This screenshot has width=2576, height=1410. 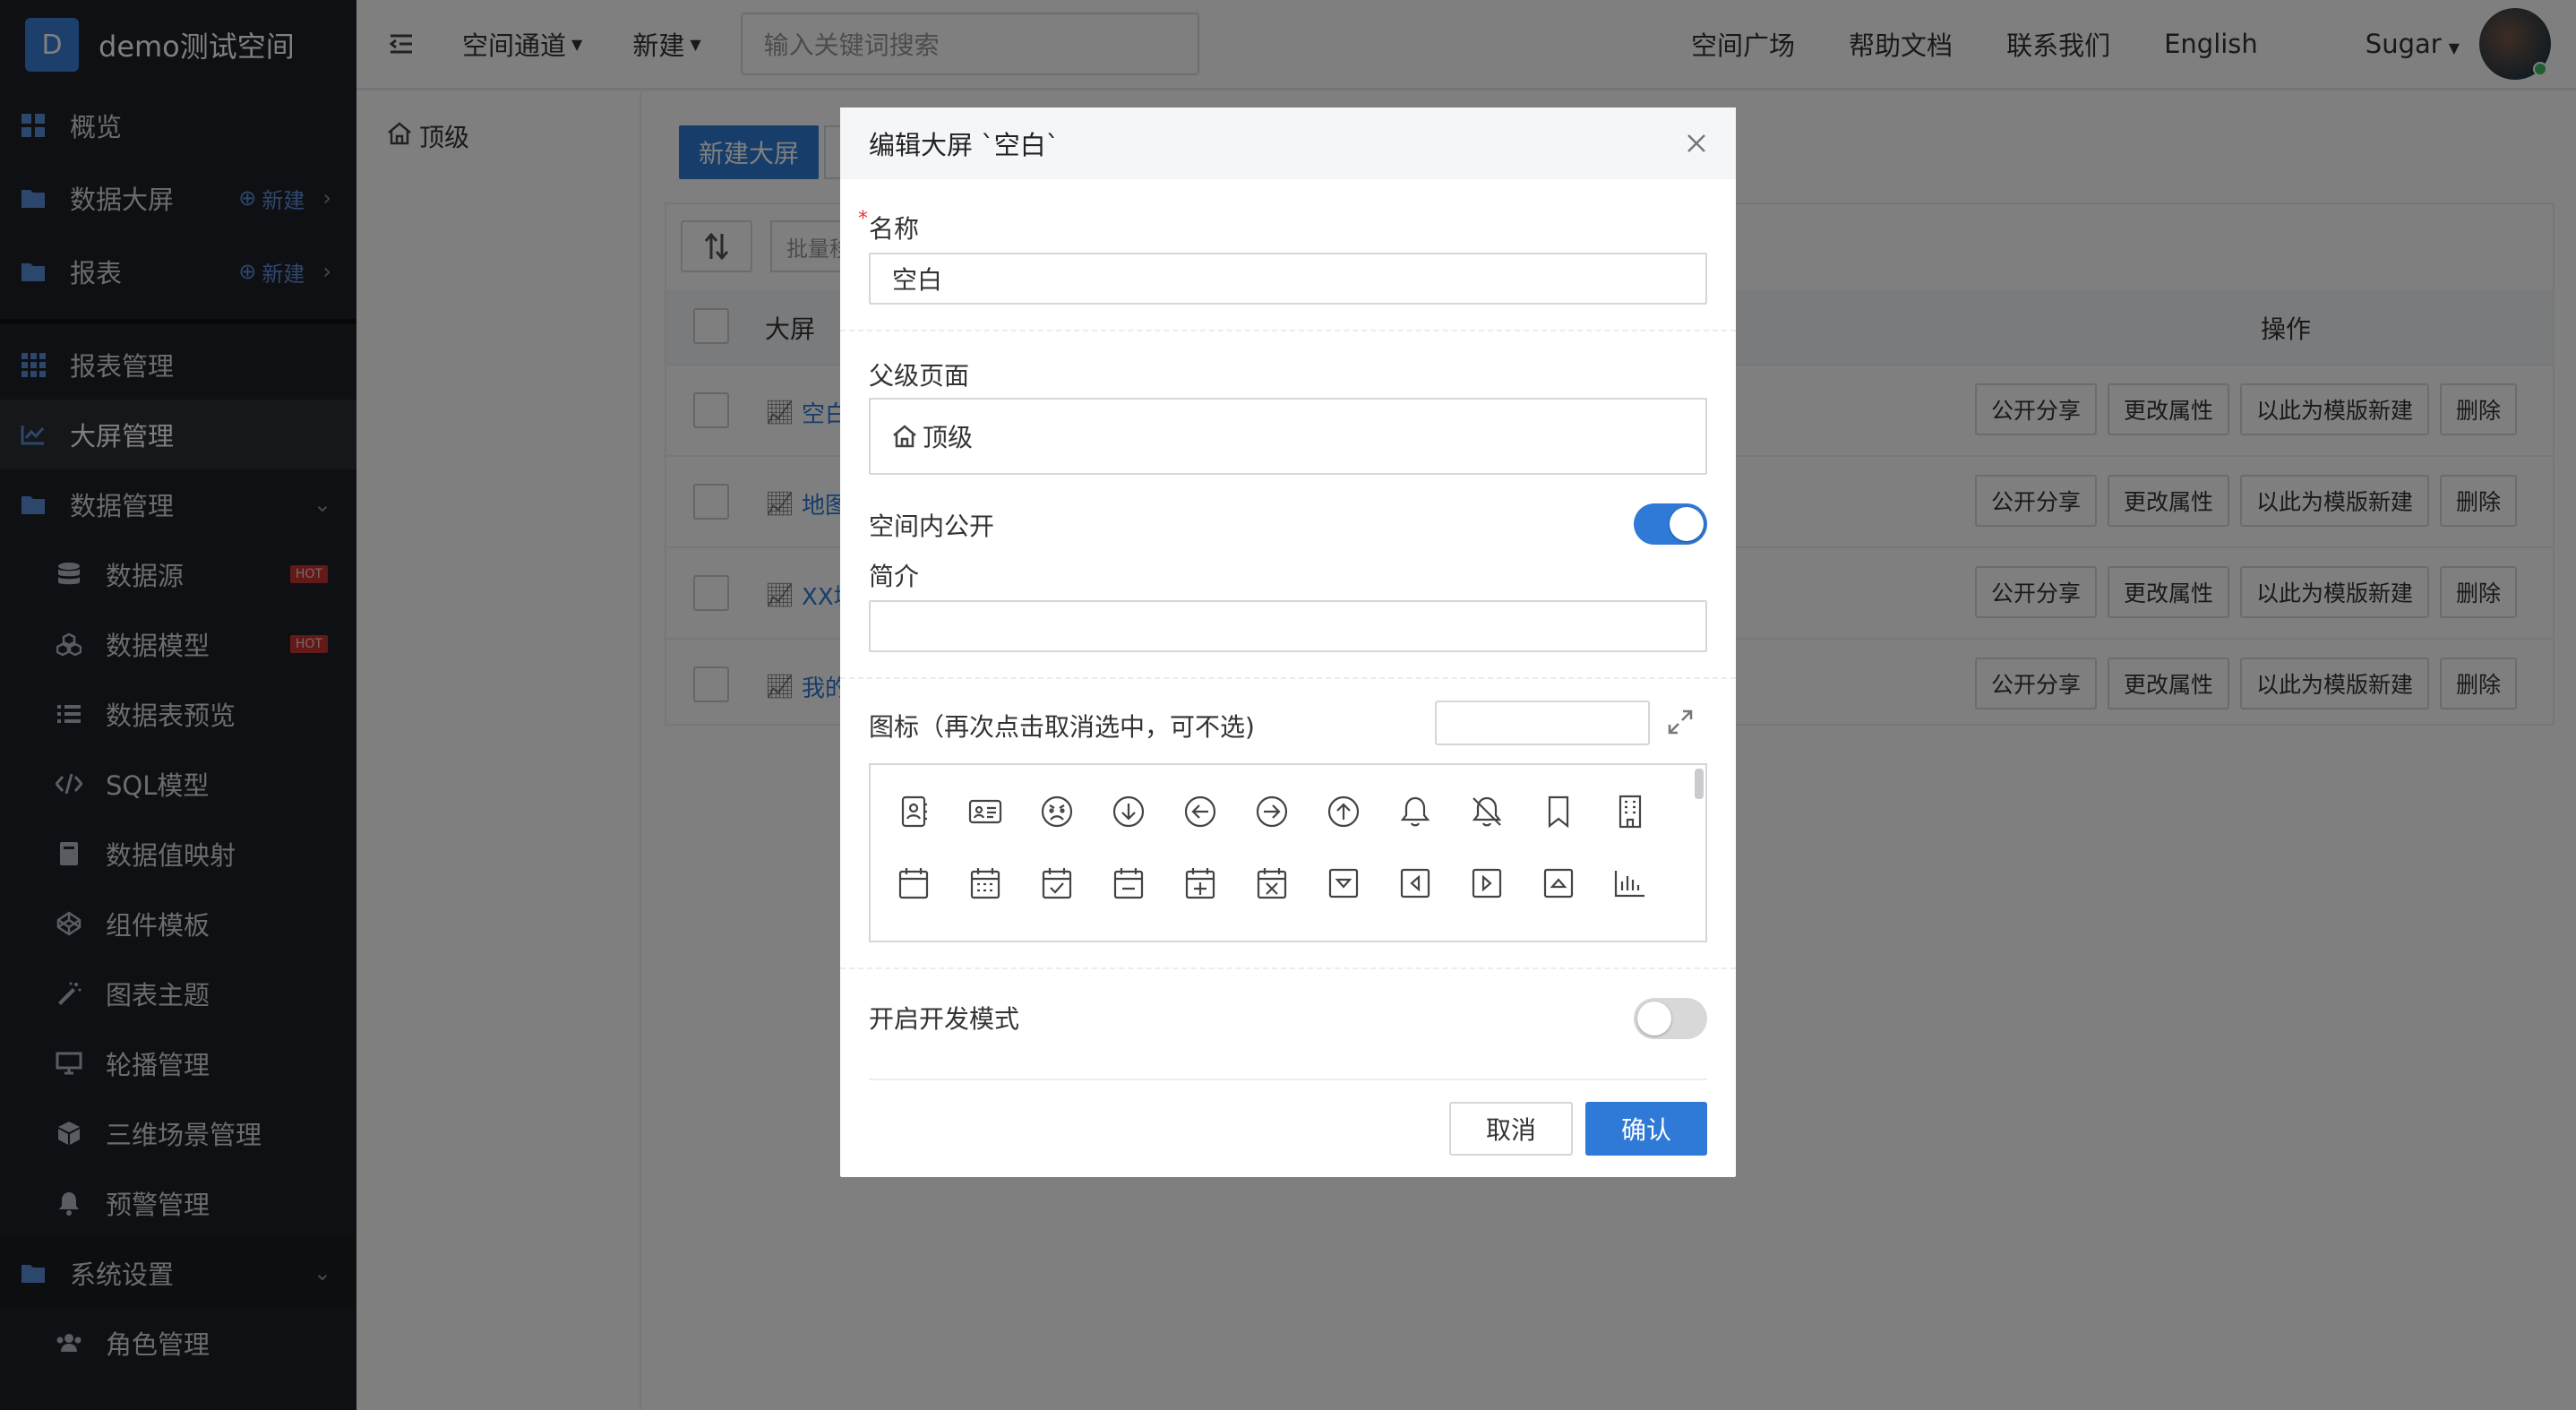 What do you see at coordinates (1646, 1129) in the screenshot?
I see `confirm-button: 确认` at bounding box center [1646, 1129].